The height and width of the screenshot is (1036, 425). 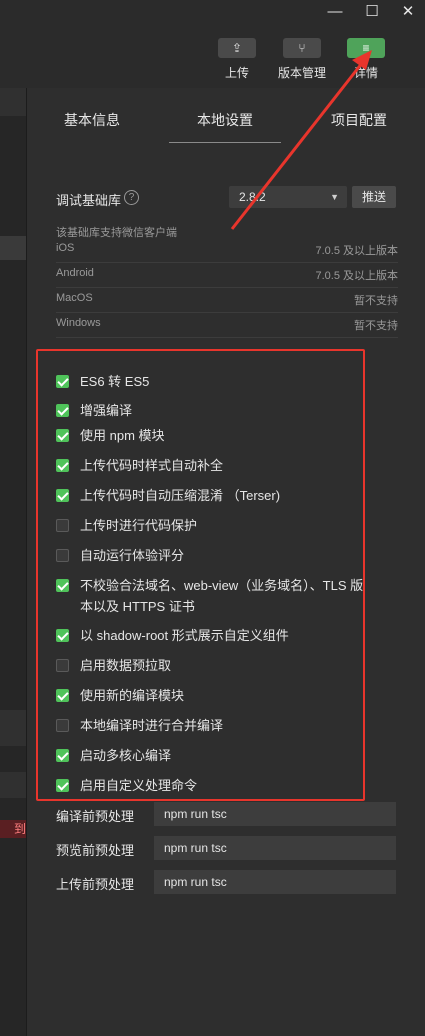 I want to click on preprocess-row: 上传前预处理 npm run tsc, so click(x=227, y=882).